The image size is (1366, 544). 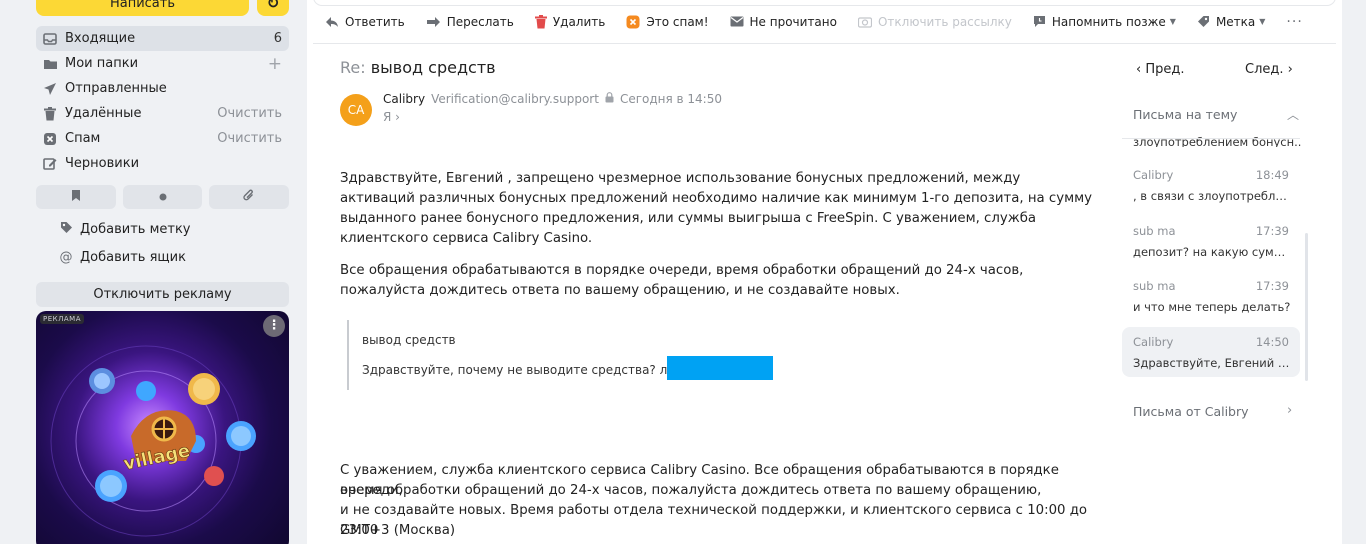 What do you see at coordinates (375, 21) in the screenshot?
I see `reply-label: Ответить` at bounding box center [375, 21].